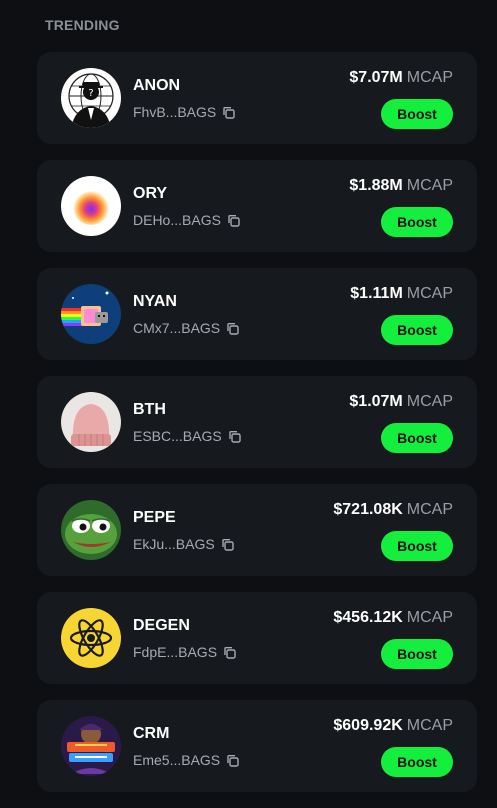 The image size is (497, 808). I want to click on token-address: ESBC...BAGS, so click(187, 436).